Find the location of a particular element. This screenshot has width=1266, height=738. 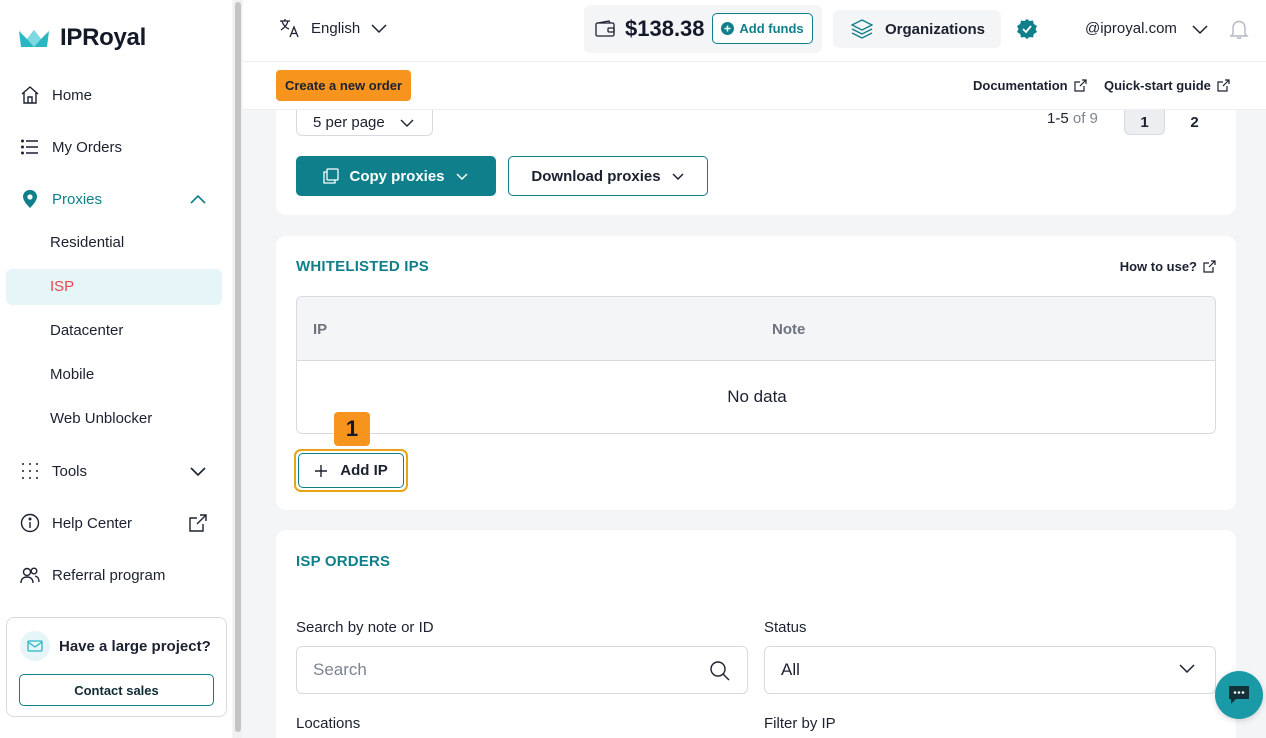

wallet-icon is located at coordinates (605, 28).